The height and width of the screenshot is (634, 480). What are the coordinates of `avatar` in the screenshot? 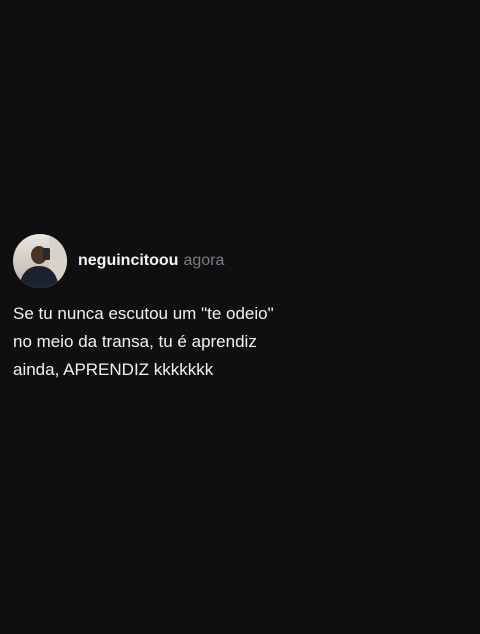 It's located at (40, 261).